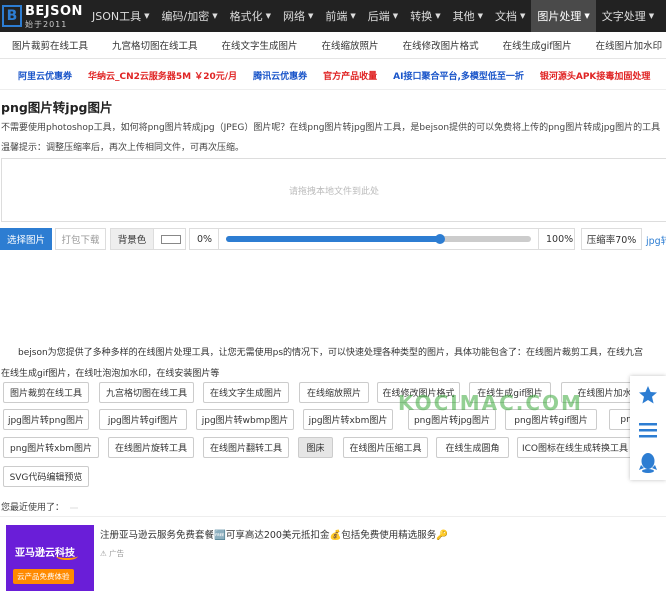 The width and height of the screenshot is (666, 613). I want to click on download-zip-button: 打包下载, so click(80, 239).